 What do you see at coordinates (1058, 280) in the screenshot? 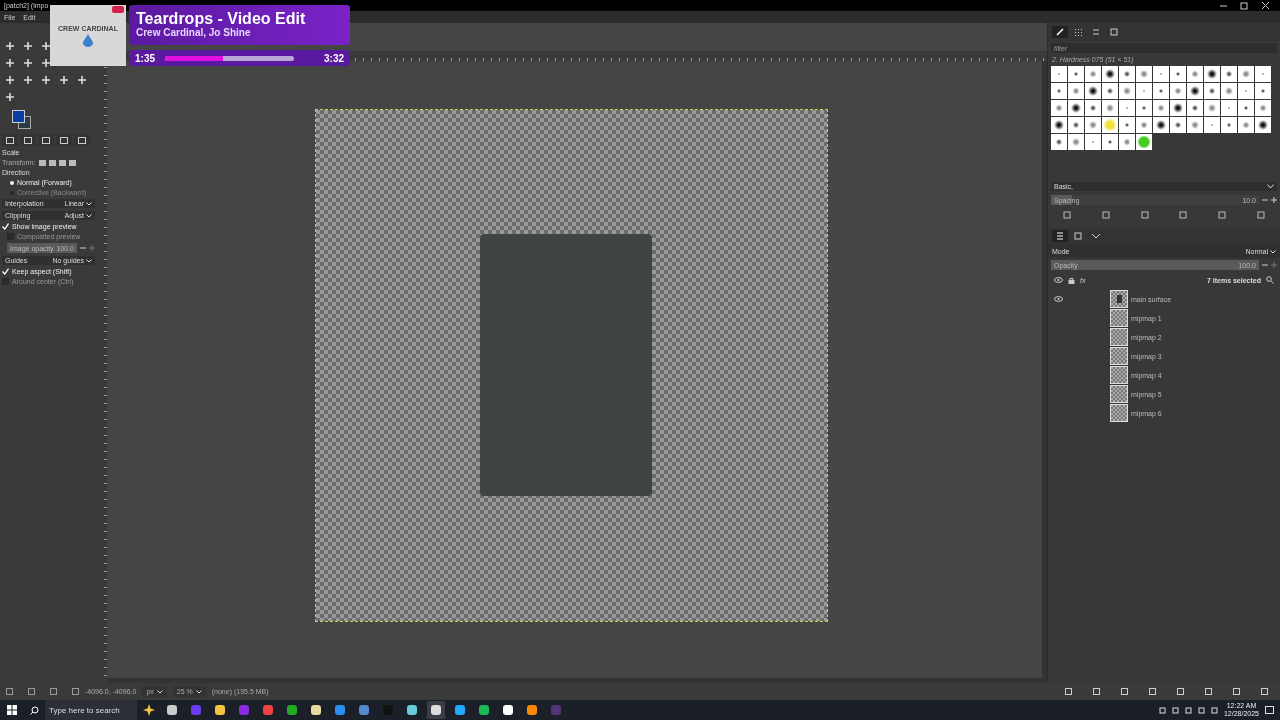
I see `eye-icon` at bounding box center [1058, 280].